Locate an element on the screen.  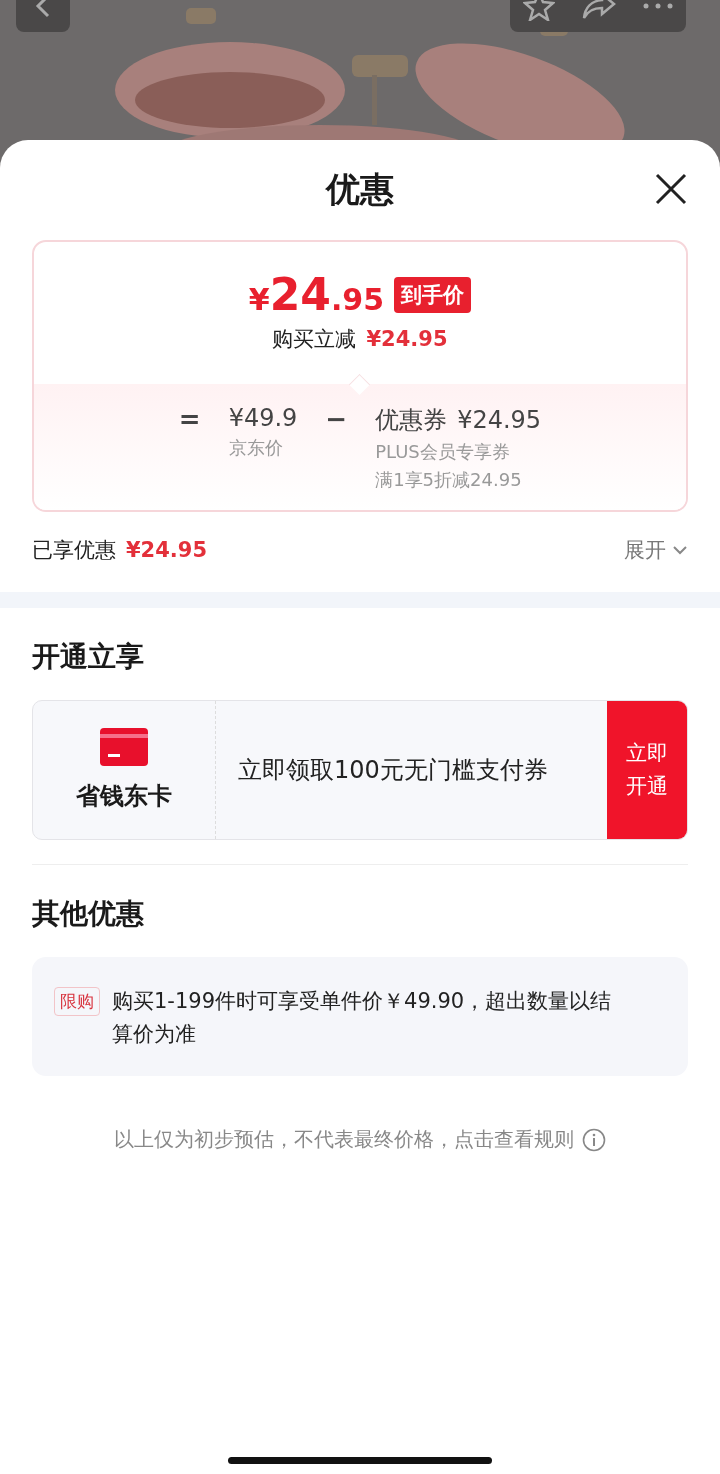
activate-button: 立即开通 is located at coordinates (647, 770).